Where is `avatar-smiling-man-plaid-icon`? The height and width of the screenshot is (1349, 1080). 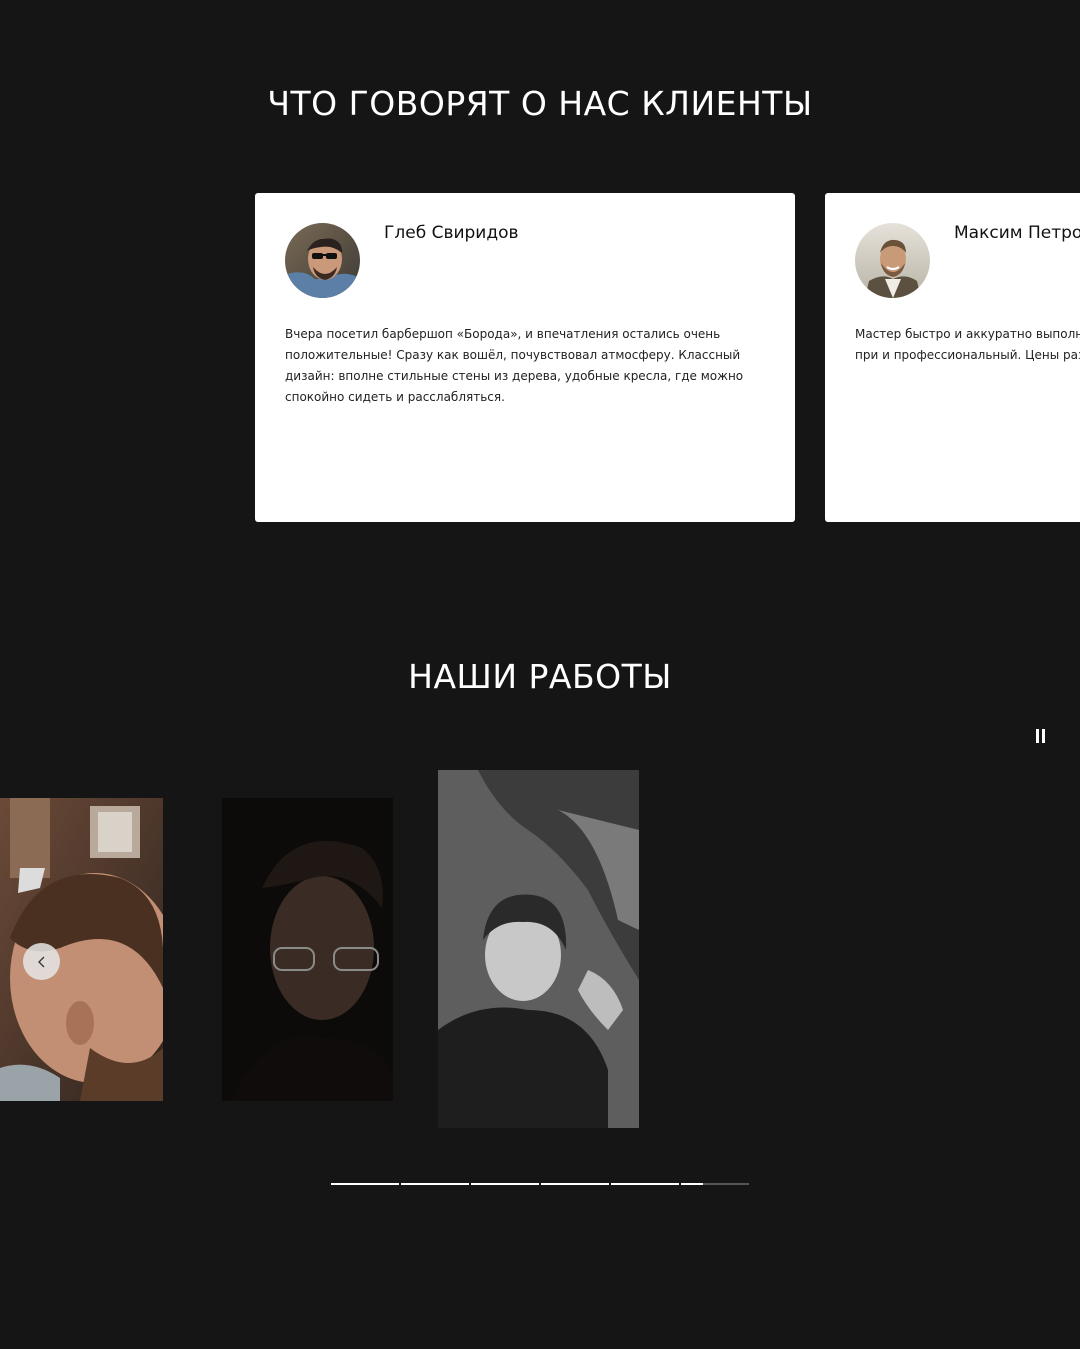
avatar-smiling-man-plaid-icon is located at coordinates (892, 260).